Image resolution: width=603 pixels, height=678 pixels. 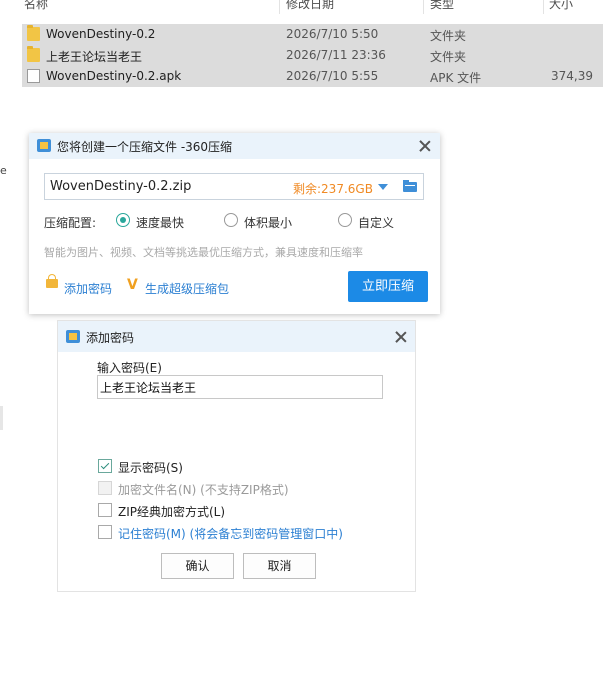 What do you see at coordinates (187, 288) in the screenshot?
I see `super-package-link: 生成超级压缩包` at bounding box center [187, 288].